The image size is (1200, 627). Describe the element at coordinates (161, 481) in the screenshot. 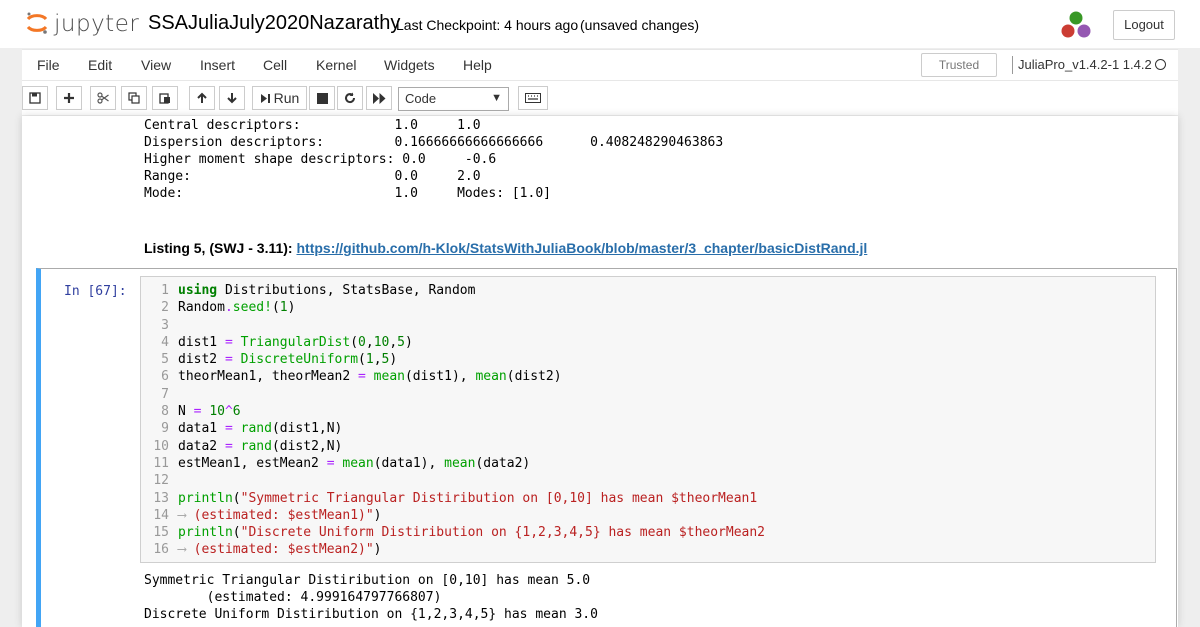

I see `line-number: 12` at that location.